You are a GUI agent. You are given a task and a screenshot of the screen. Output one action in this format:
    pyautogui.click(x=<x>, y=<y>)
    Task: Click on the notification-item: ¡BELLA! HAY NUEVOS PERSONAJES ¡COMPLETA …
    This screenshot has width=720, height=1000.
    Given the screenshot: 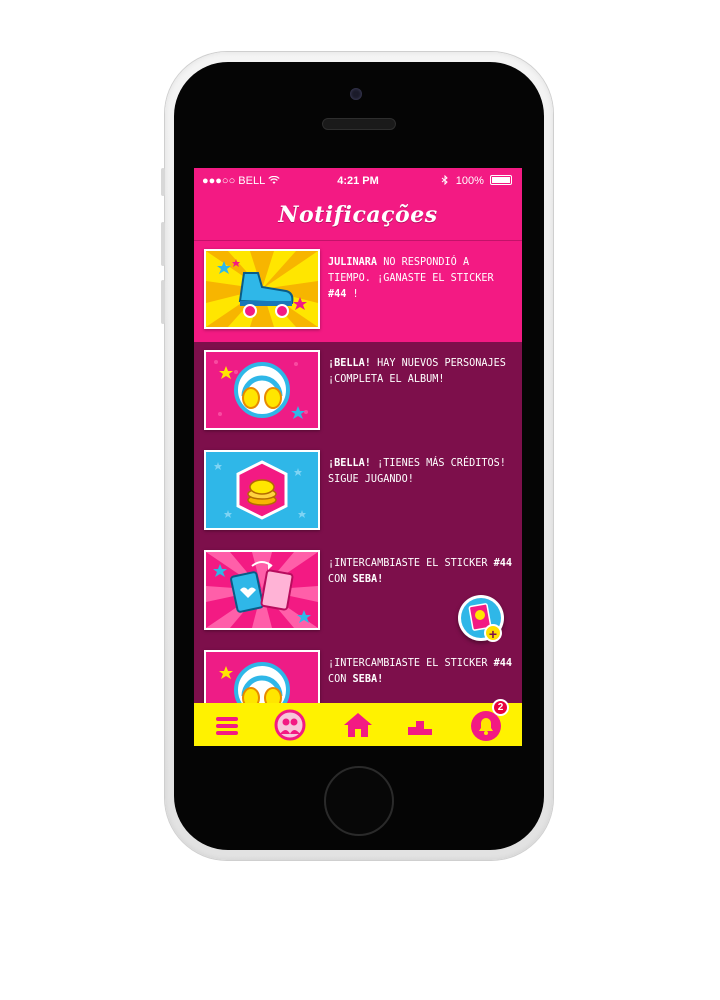 What is the action you would take?
    pyautogui.click(x=358, y=392)
    